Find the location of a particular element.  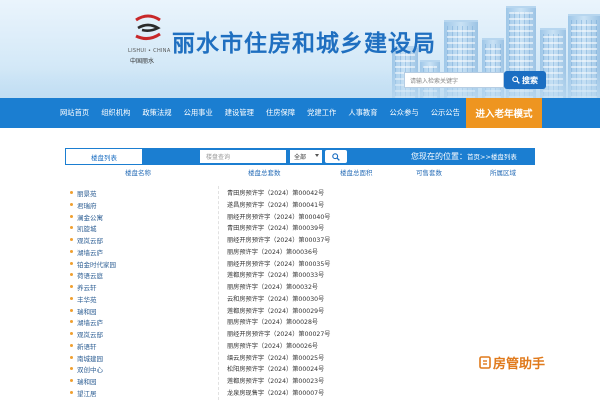

property-permit: 莲都房预许字（2024）第00033号 is located at coordinates (276, 276).